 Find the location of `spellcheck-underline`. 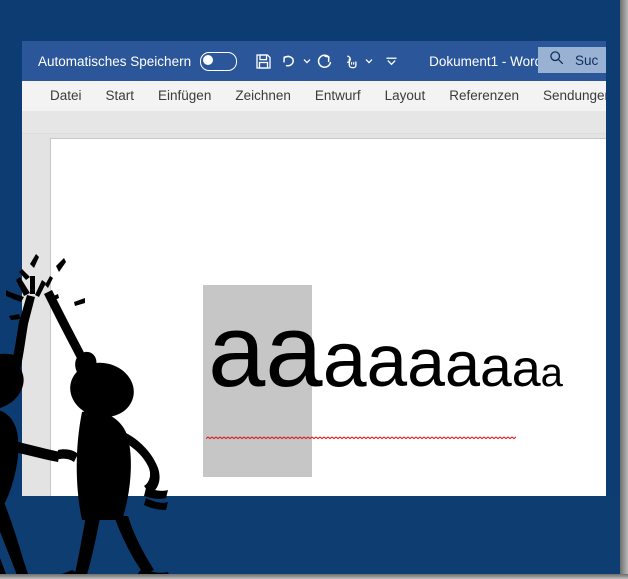

spellcheck-underline is located at coordinates (361, 438).